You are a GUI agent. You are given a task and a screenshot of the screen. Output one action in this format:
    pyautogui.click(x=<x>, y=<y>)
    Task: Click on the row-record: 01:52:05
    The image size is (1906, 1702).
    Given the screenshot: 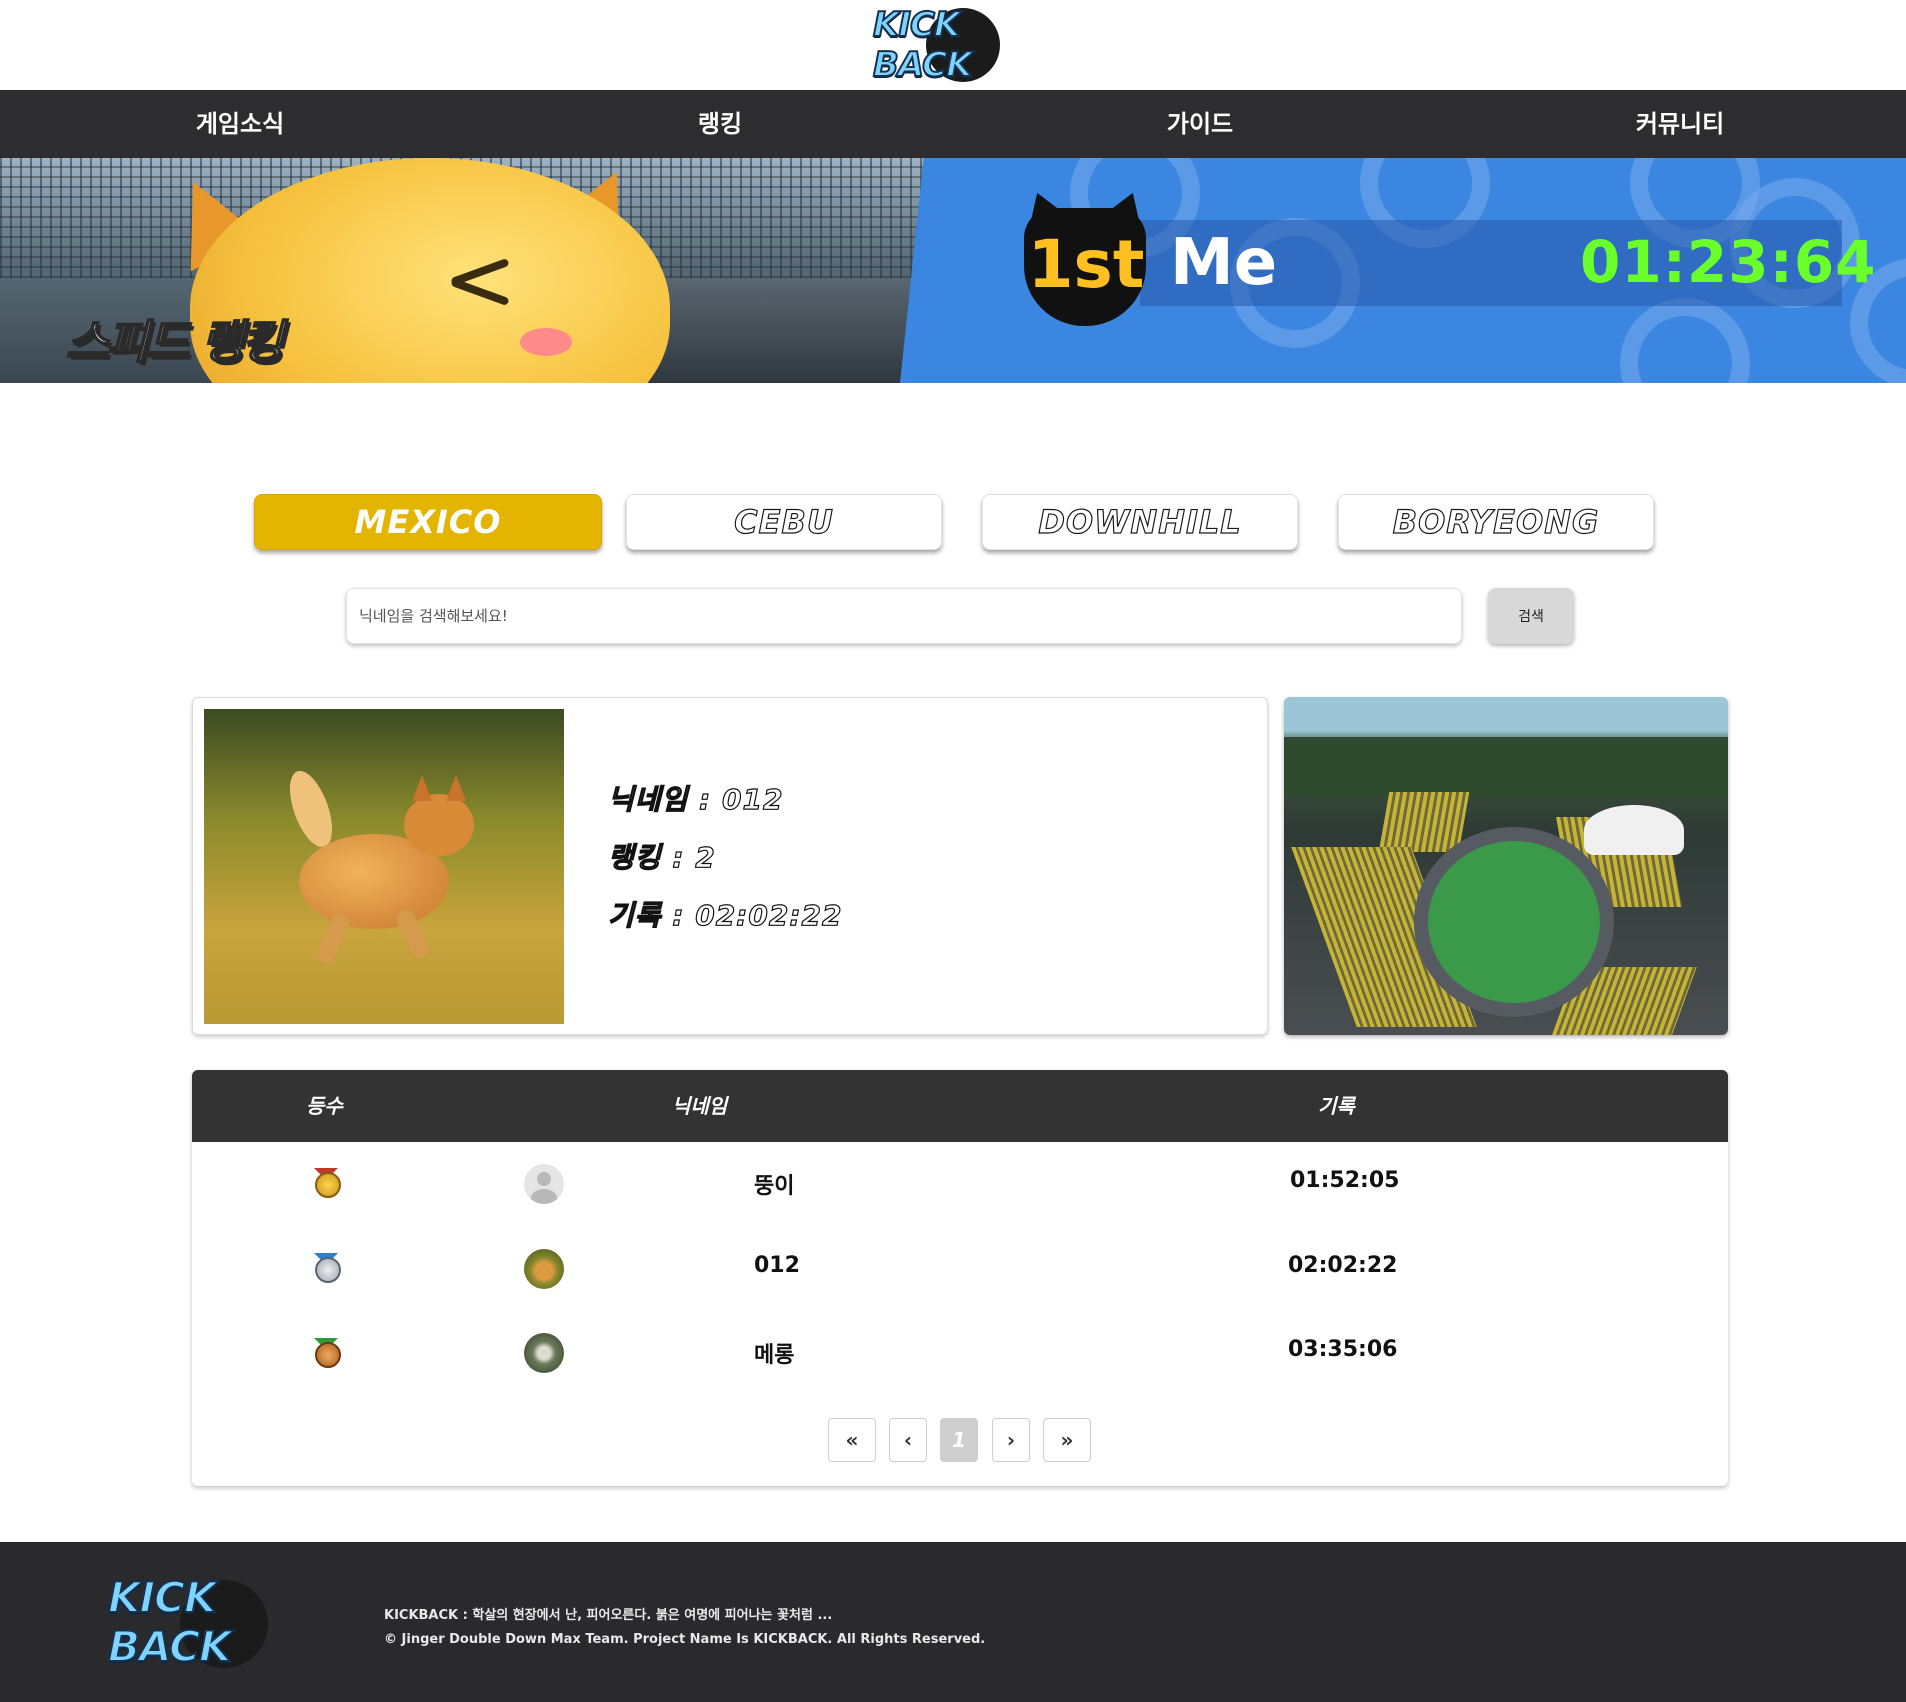 What is the action you would take?
    pyautogui.click(x=1345, y=1180)
    